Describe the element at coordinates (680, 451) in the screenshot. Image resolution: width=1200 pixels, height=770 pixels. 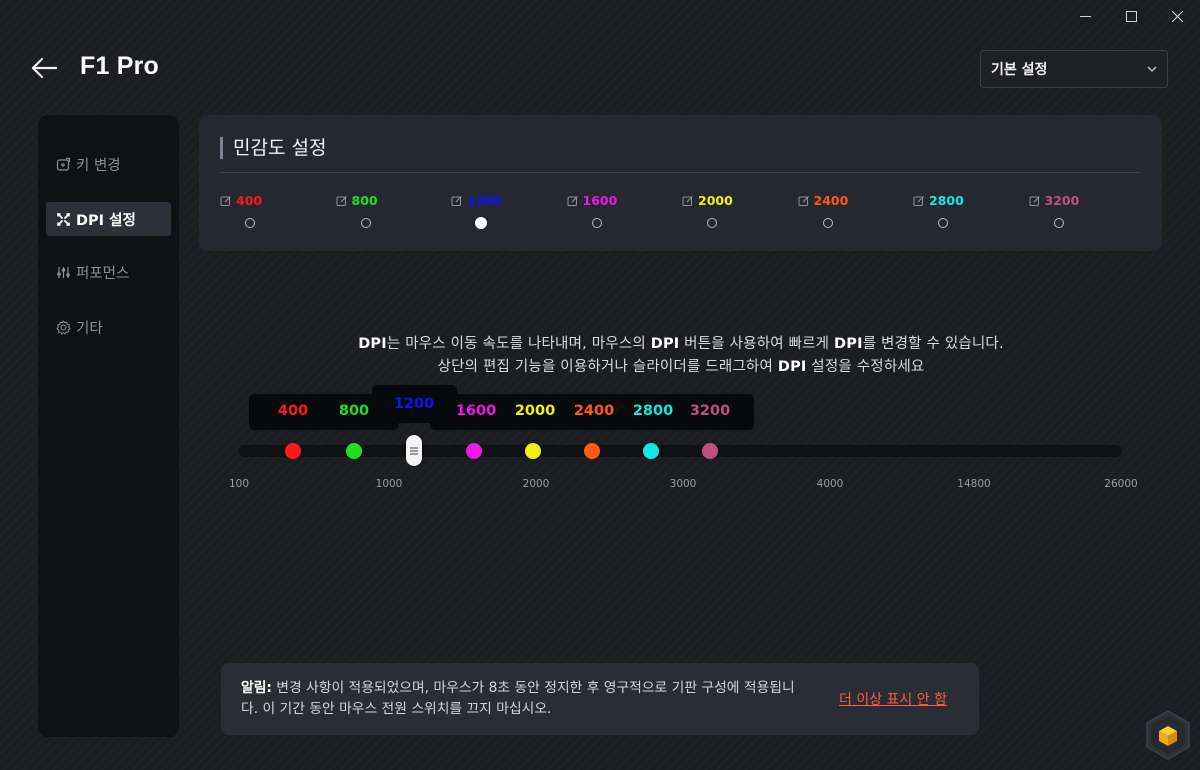
I see `slider-track` at that location.